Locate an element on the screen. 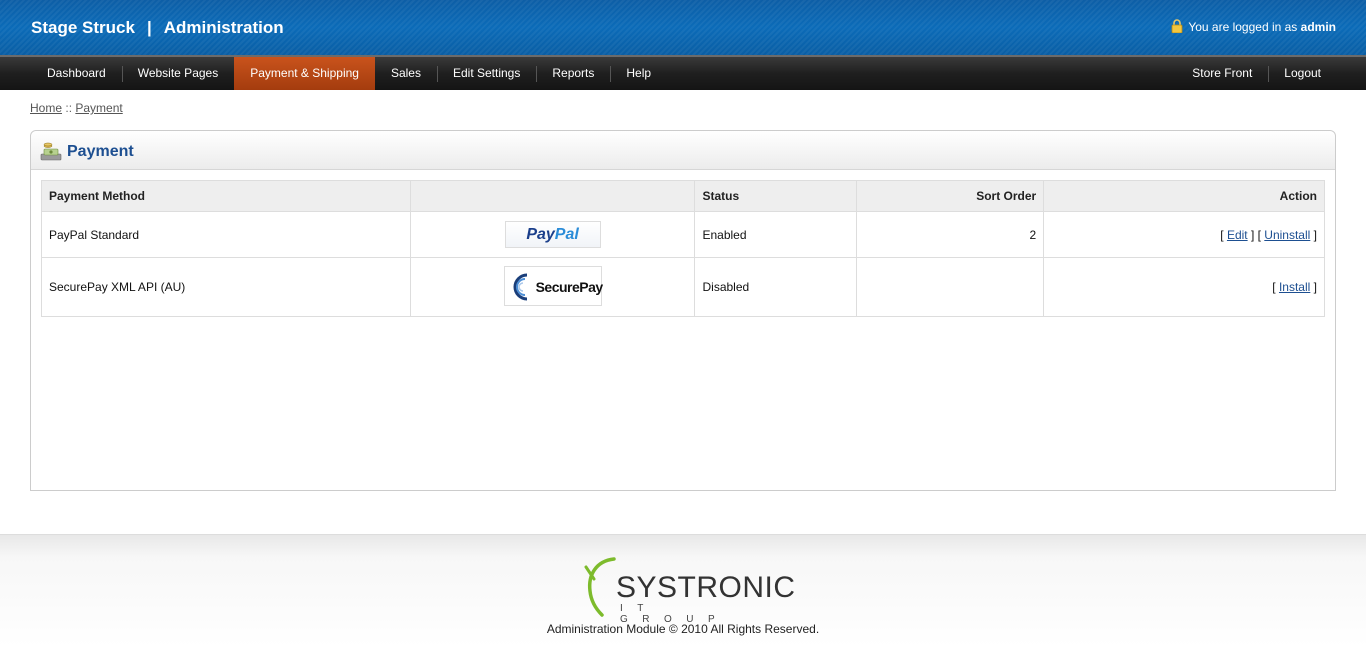 This screenshot has width=1366, height=647. method-sort-order is located at coordinates (950, 287).